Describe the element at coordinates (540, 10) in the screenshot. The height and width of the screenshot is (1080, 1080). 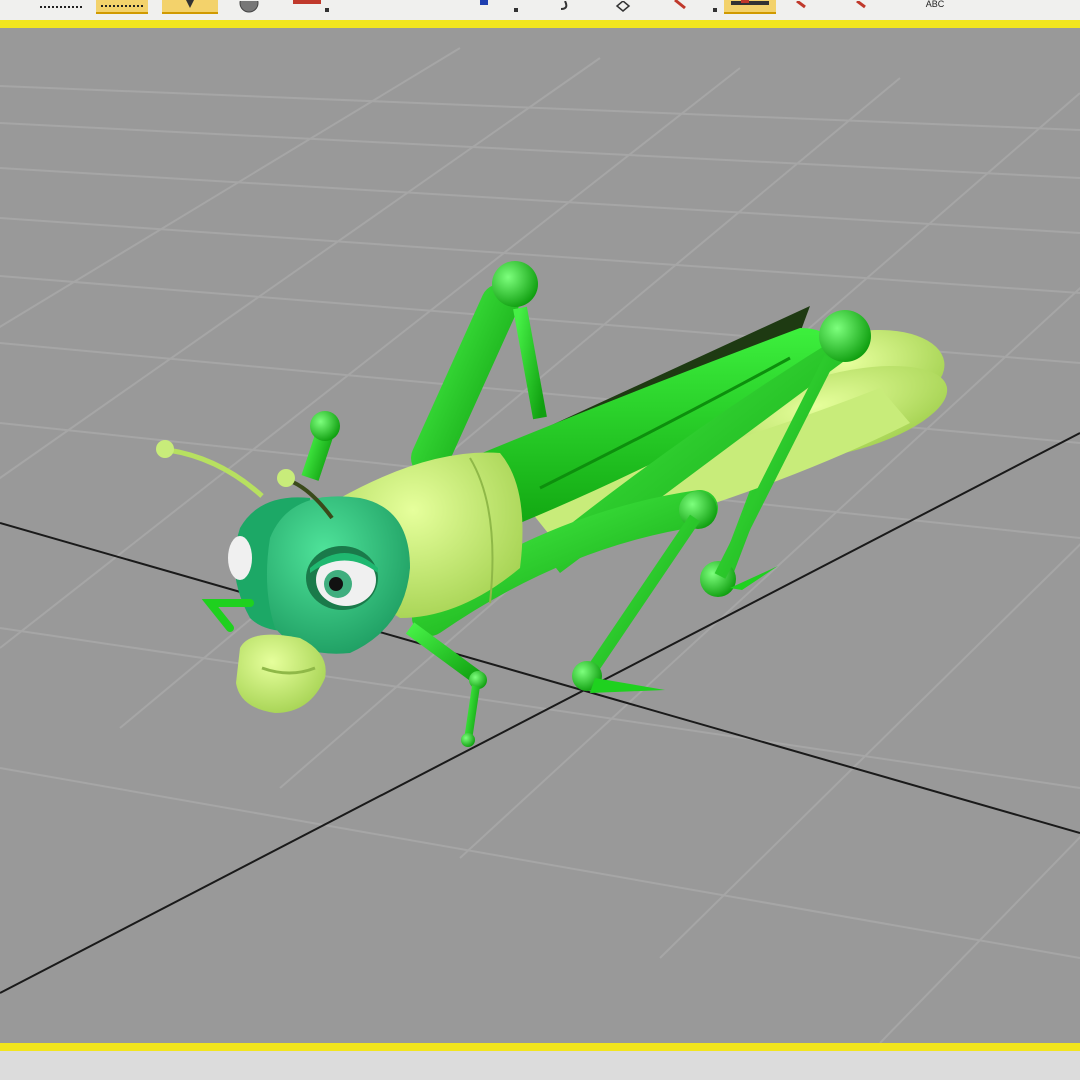
I see `main-toolbar: ABC` at that location.